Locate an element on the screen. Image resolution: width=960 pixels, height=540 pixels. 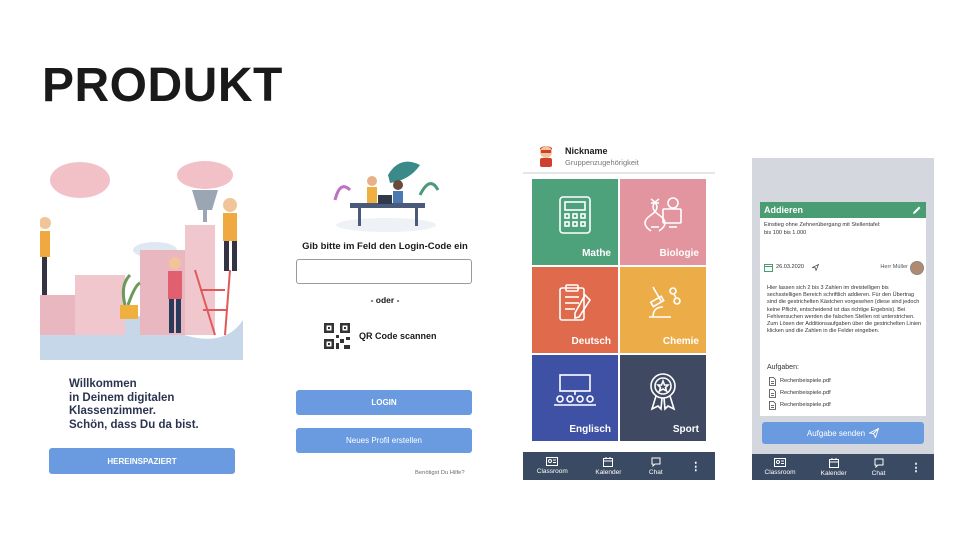
medal-icon is located at coordinates (663, 392).